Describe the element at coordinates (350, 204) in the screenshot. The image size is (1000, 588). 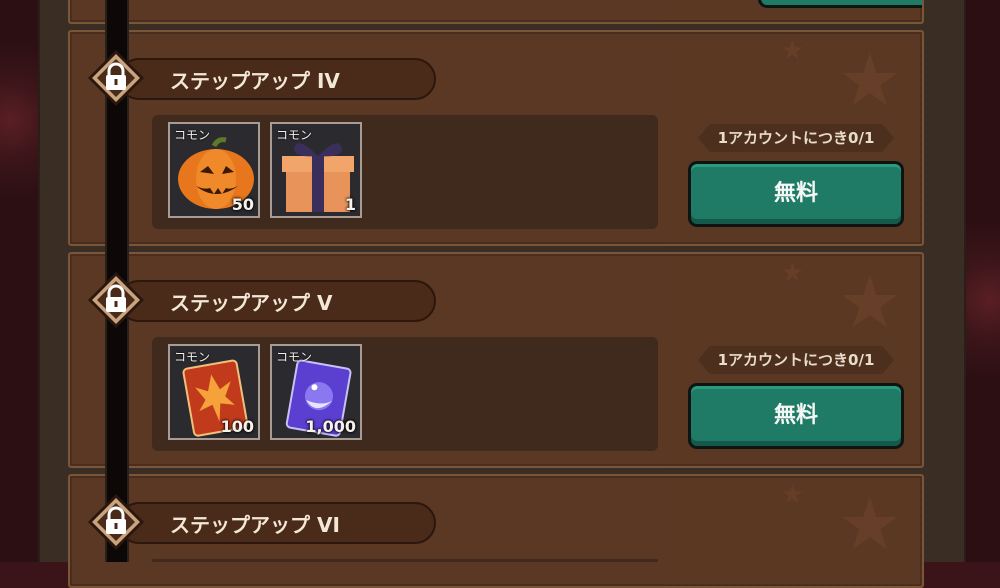
I see `item-quantity: 1` at that location.